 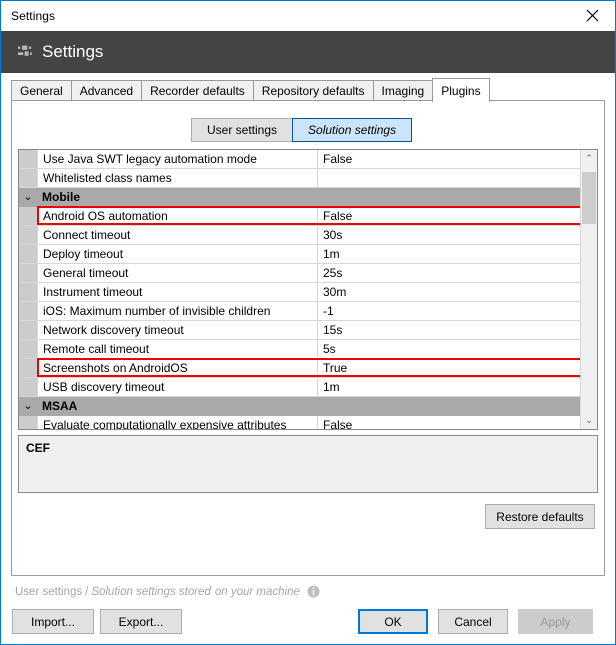 What do you see at coordinates (177, 159) in the screenshot?
I see `property-name: Use Java SWT legacy automation mode` at bounding box center [177, 159].